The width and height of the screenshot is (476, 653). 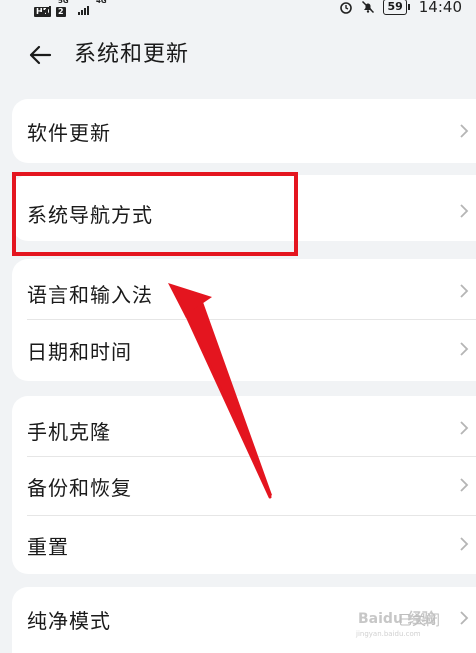 I want to click on clock: 14:40, so click(x=440, y=8).